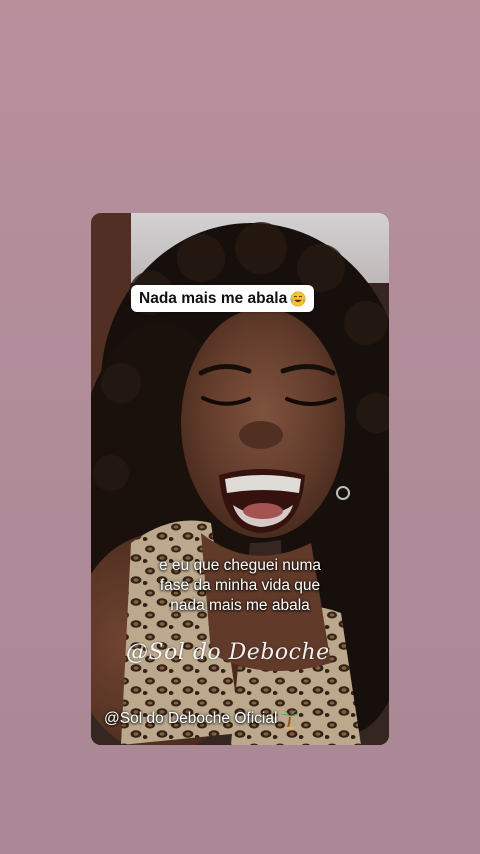 Image resolution: width=480 pixels, height=854 pixels. I want to click on watermark-text: @Sol do Deboche, so click(228, 652).